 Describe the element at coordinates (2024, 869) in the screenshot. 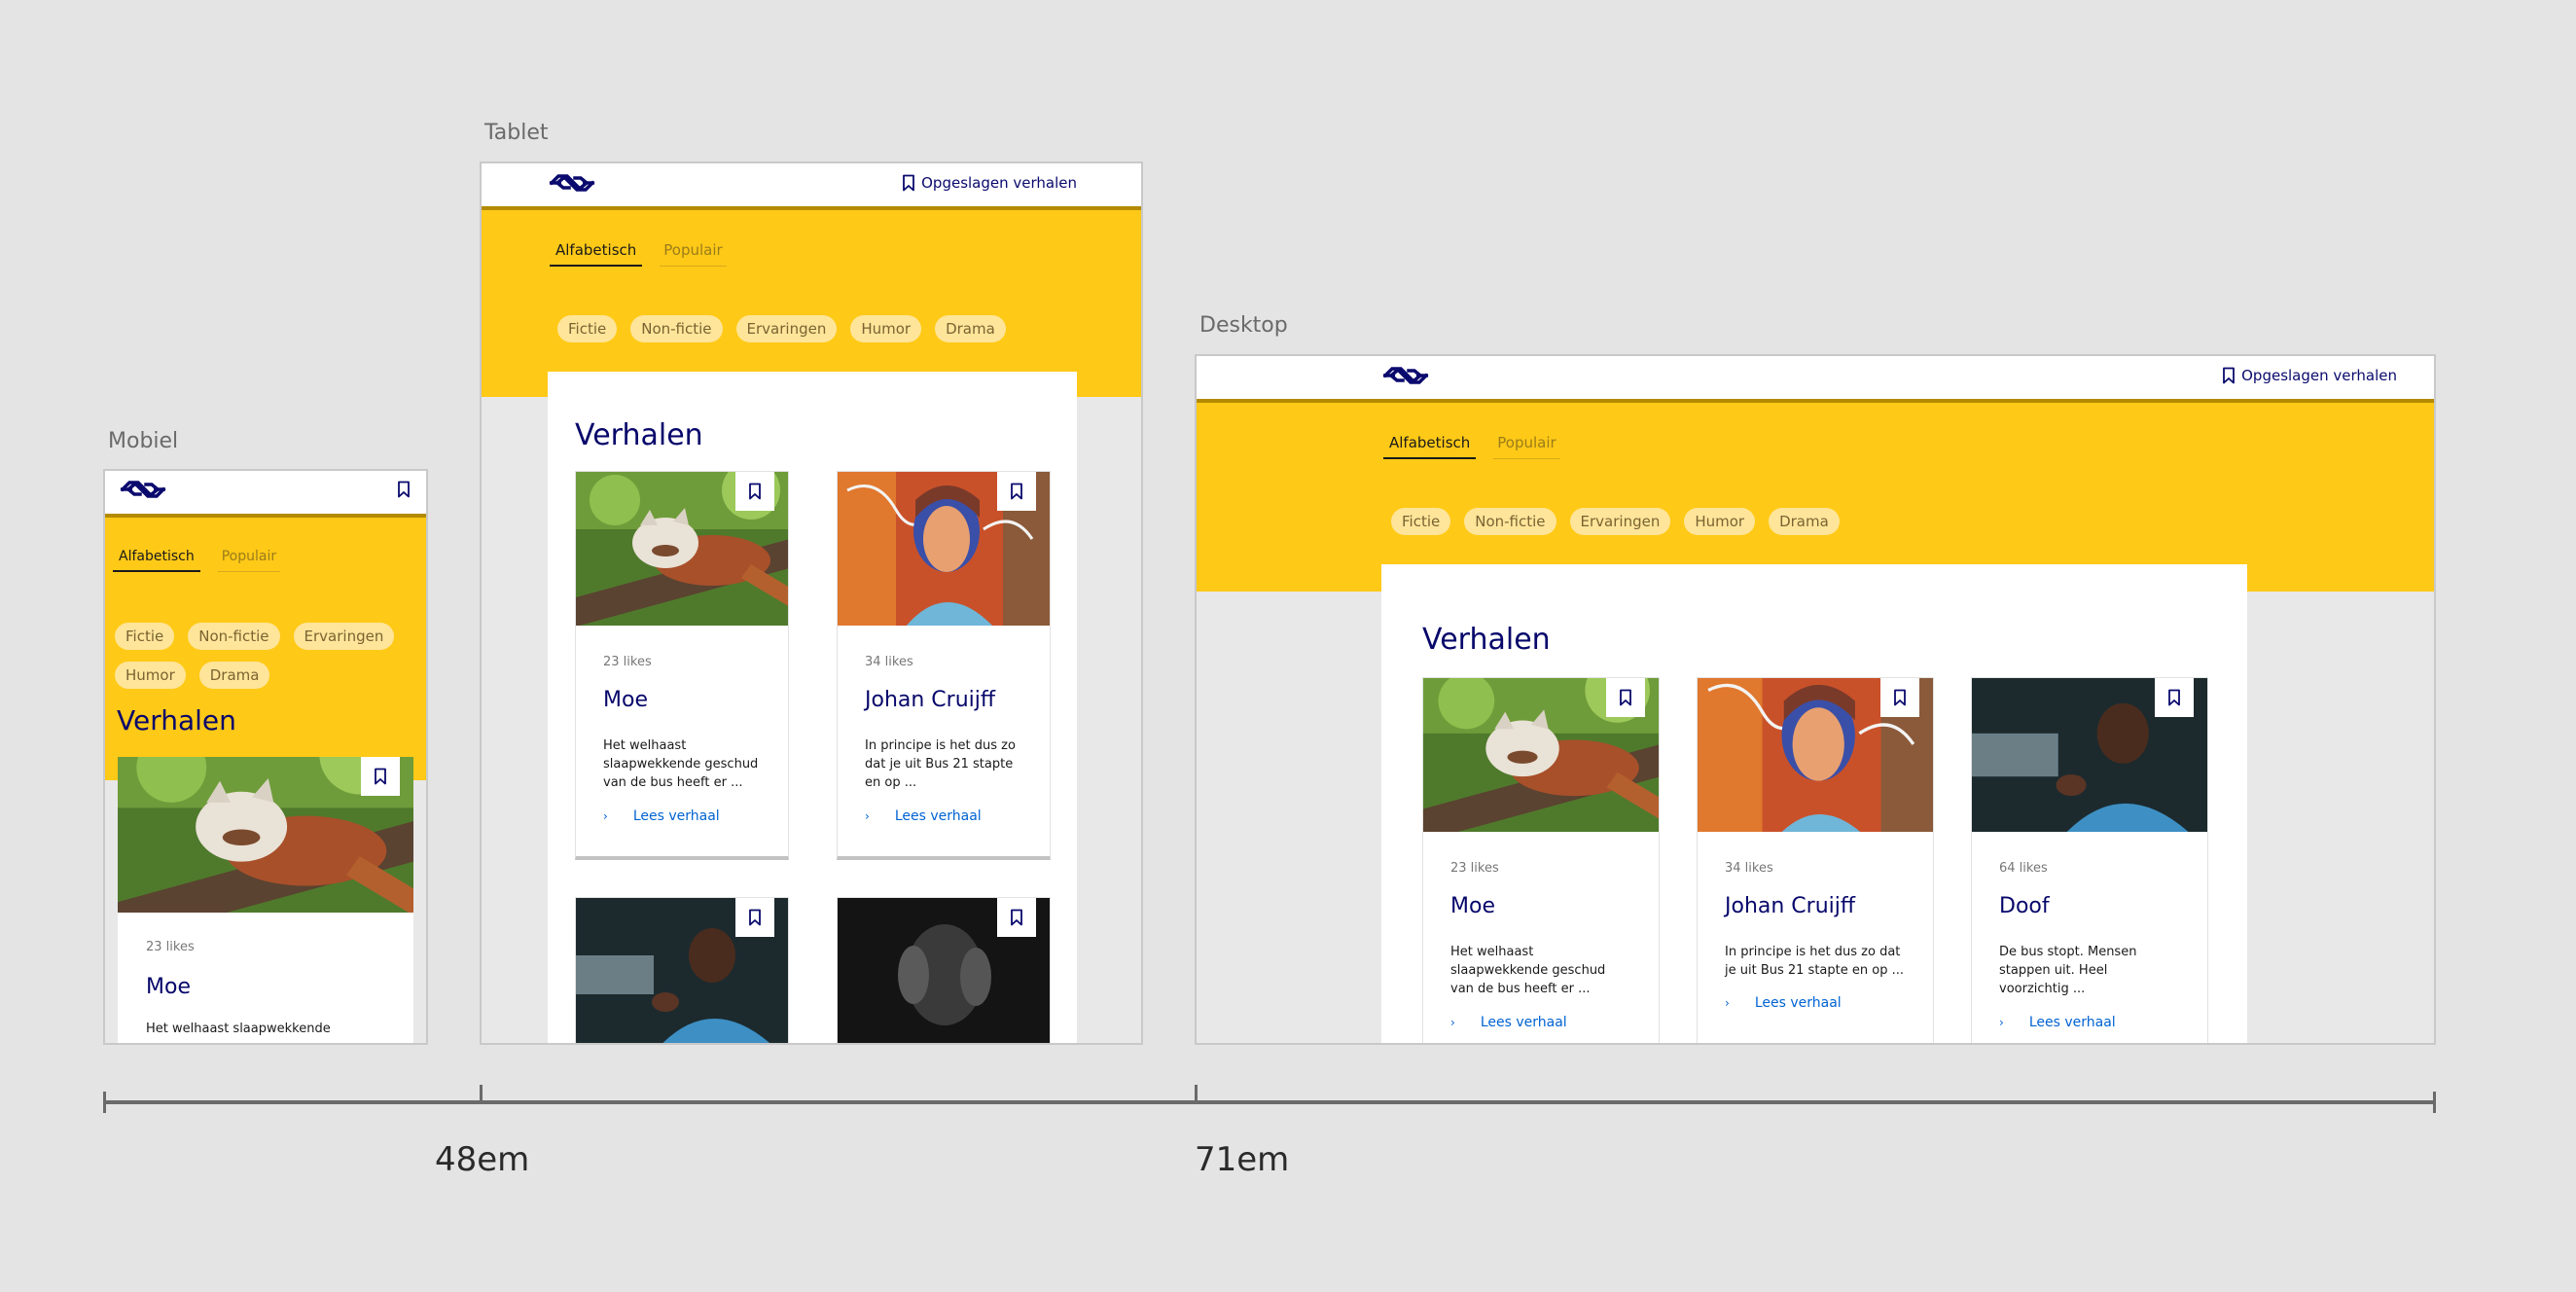

I see `likes-count: 64 likes` at that location.